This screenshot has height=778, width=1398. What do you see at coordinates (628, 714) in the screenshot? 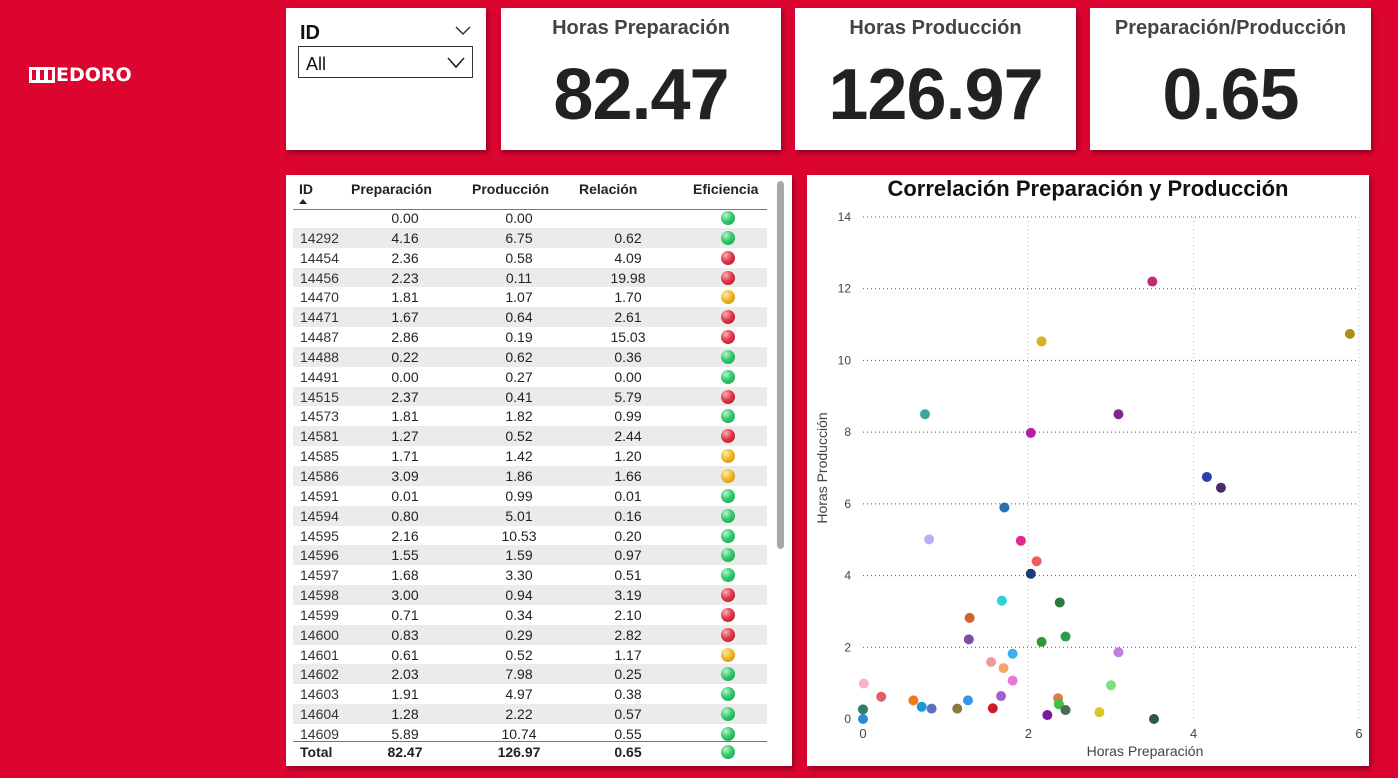
I see `cell-relacion: 0.57` at bounding box center [628, 714].